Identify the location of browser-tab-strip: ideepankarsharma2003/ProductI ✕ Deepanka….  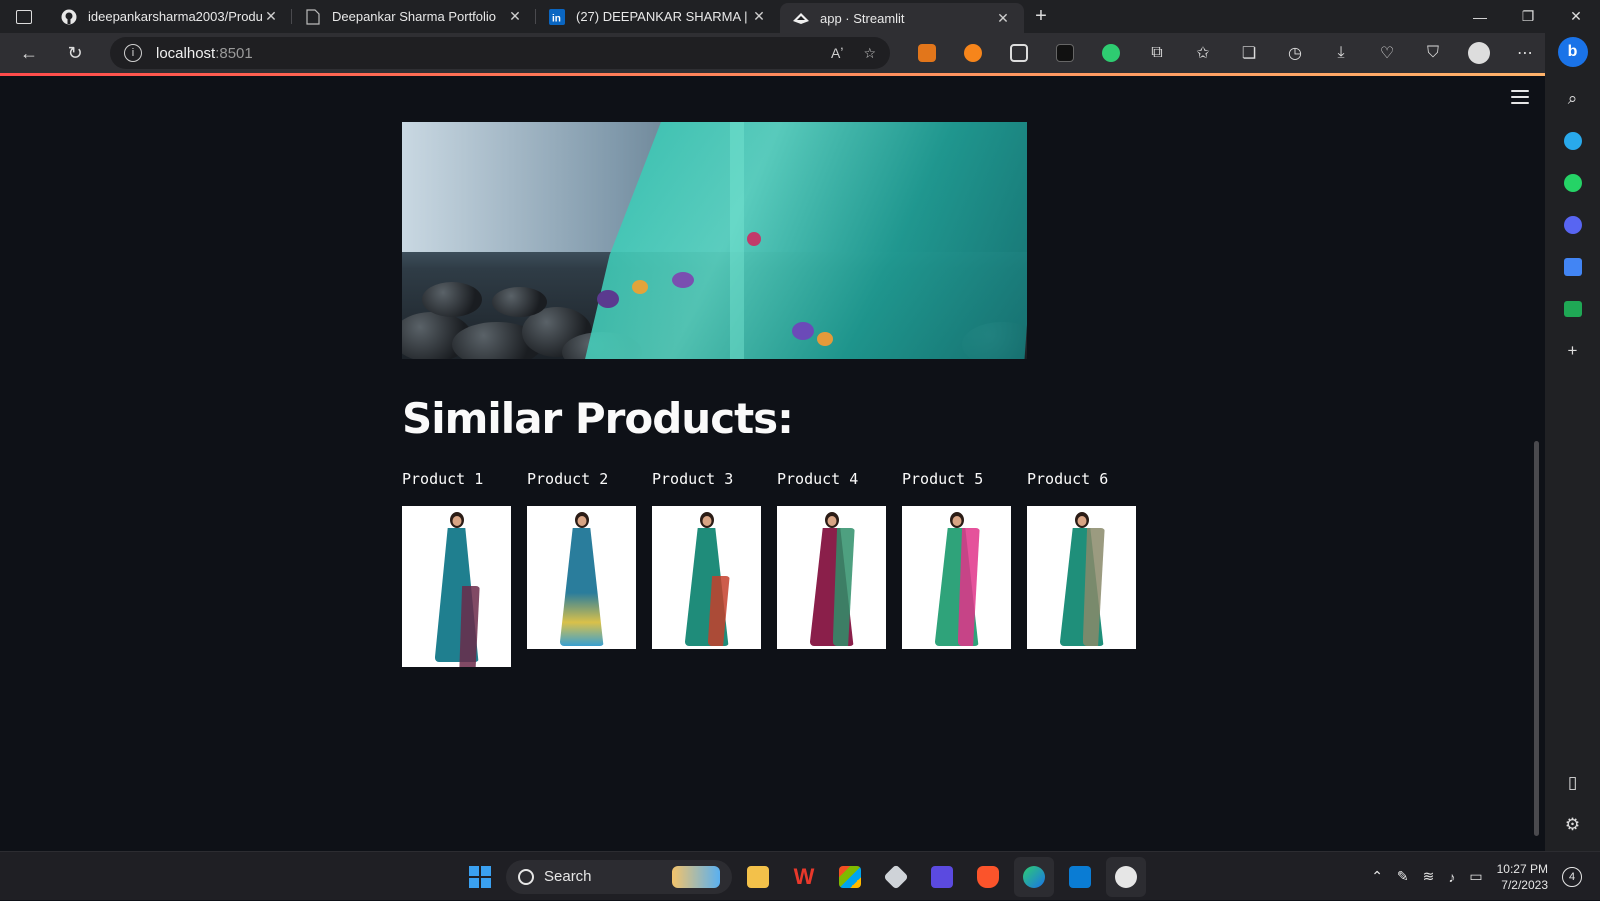
(800, 16).